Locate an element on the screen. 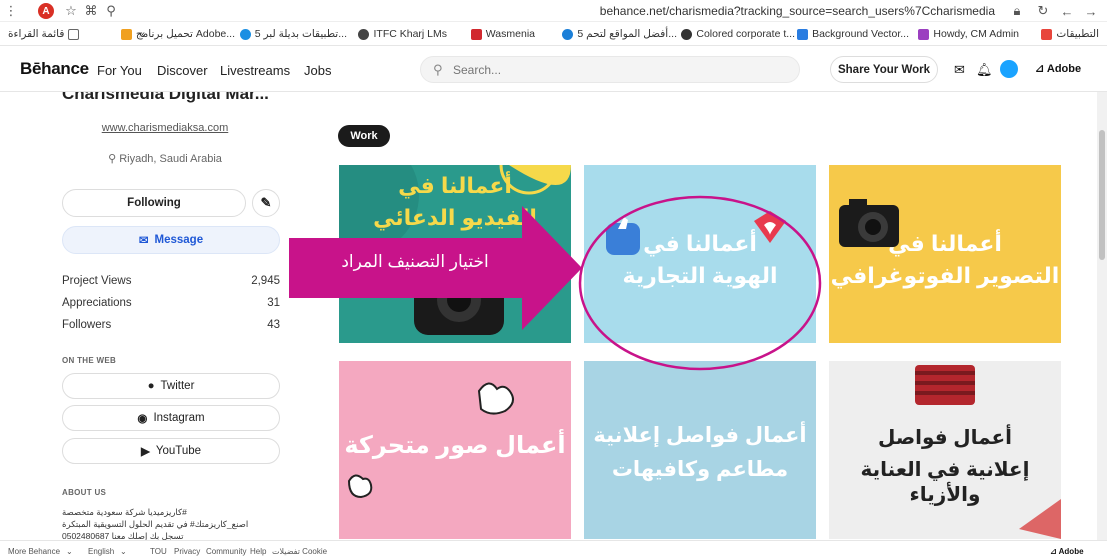 The image size is (1107, 560). footer-tou: TOU is located at coordinates (158, 551).